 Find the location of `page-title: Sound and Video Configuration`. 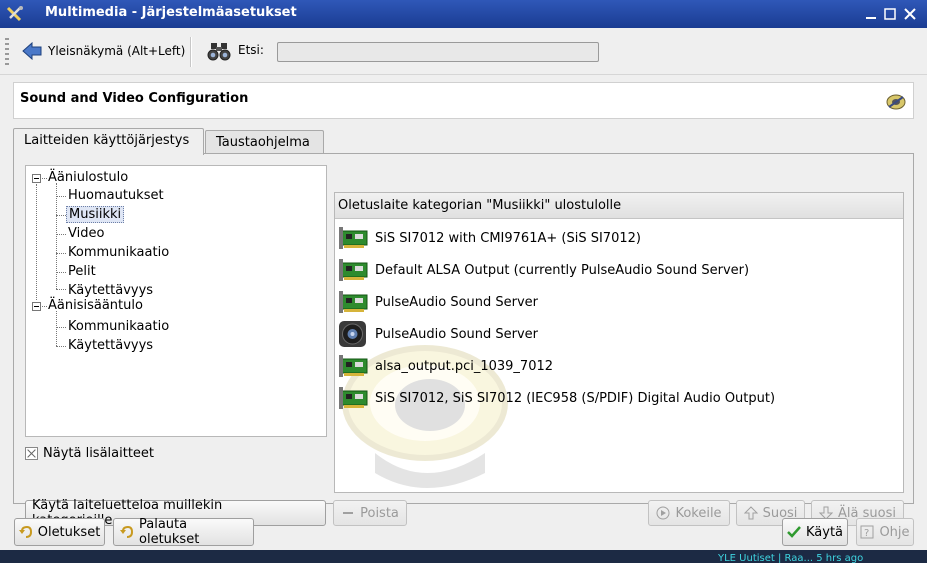

page-title: Sound and Video Configuration is located at coordinates (134, 98).